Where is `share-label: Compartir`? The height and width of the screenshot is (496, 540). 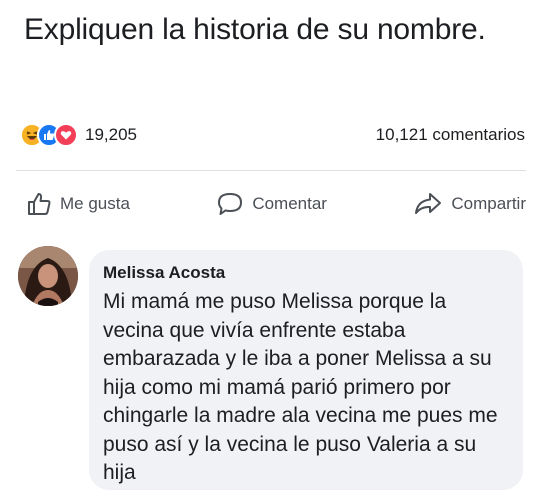
share-label: Compartir is located at coordinates (488, 203).